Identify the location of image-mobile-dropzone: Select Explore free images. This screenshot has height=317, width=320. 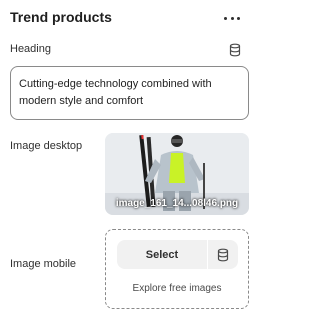
(177, 269).